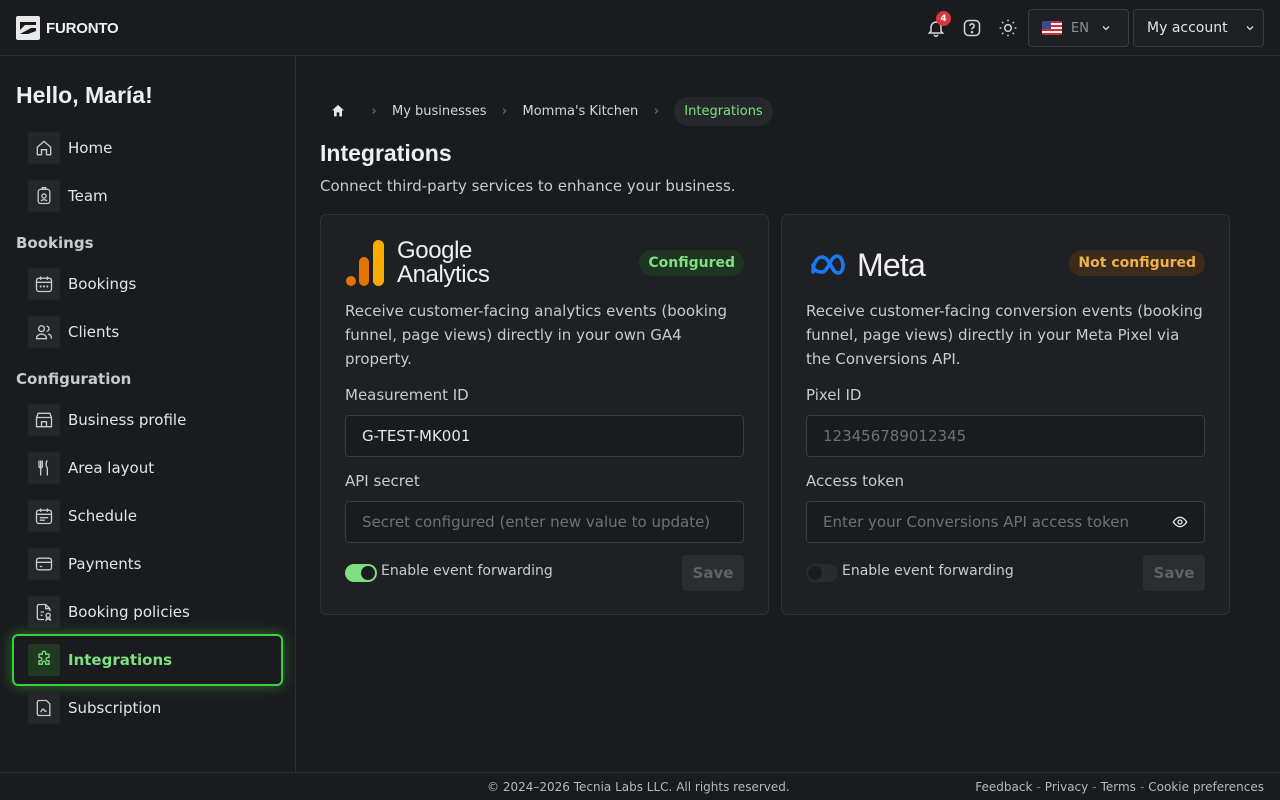 The width and height of the screenshot is (1280, 800). What do you see at coordinates (439, 111) in the screenshot?
I see `breadcrumb-item-my-businesses: My businesses` at bounding box center [439, 111].